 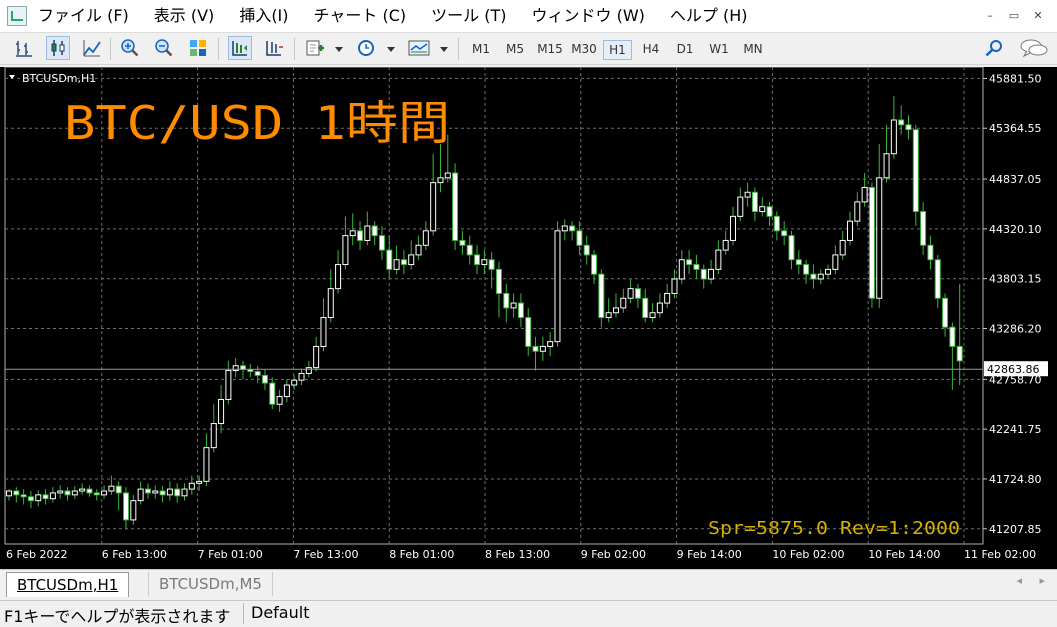 I want to click on tab-scroll-right-icon: ▸, so click(x=1042, y=580).